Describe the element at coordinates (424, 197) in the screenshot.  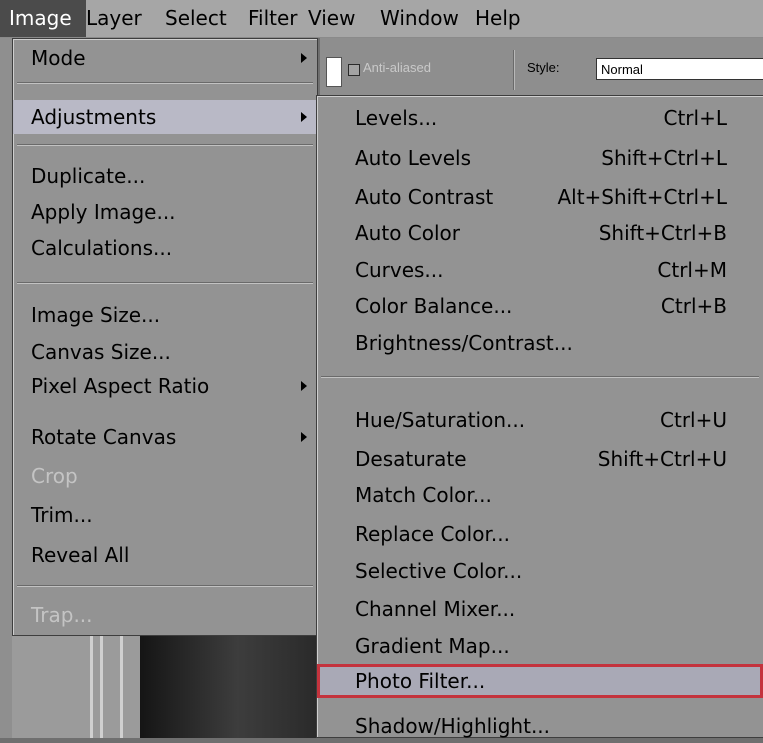
I see `submenu-item-label: Auto Contrast` at that location.